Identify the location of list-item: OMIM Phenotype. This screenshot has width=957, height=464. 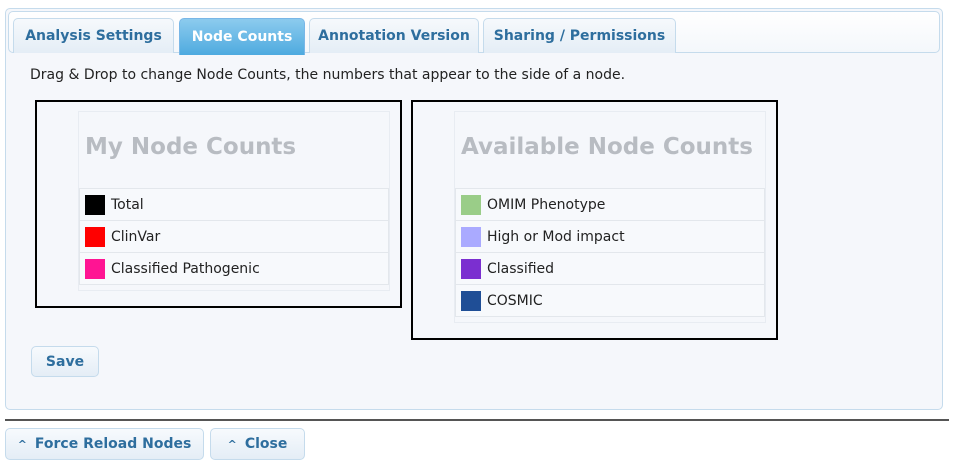
(610, 204).